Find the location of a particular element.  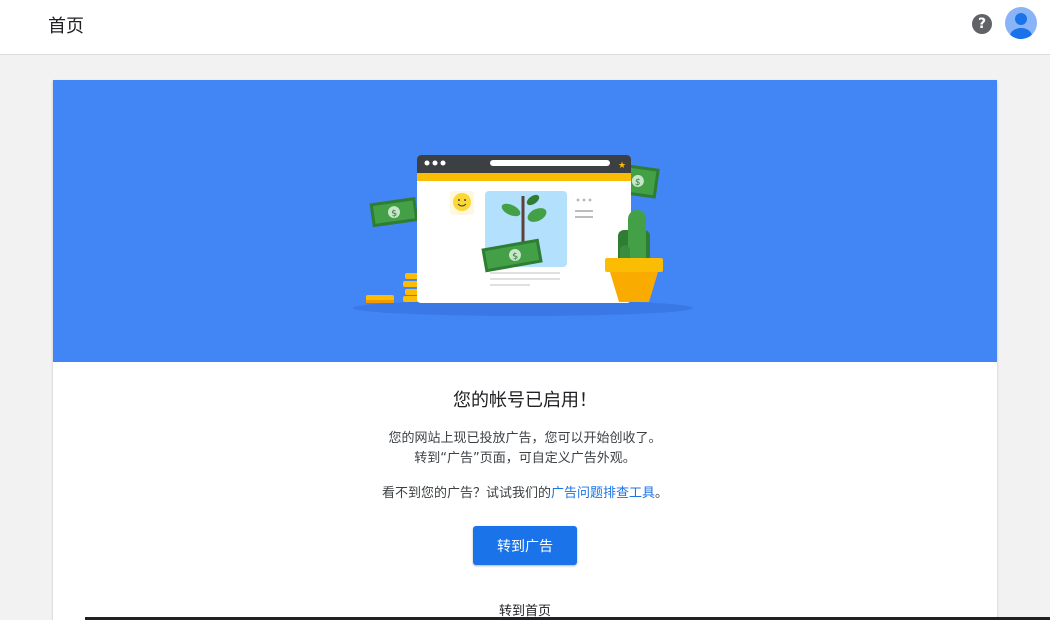

troubleshoot-suffix: 。 is located at coordinates (662, 493).